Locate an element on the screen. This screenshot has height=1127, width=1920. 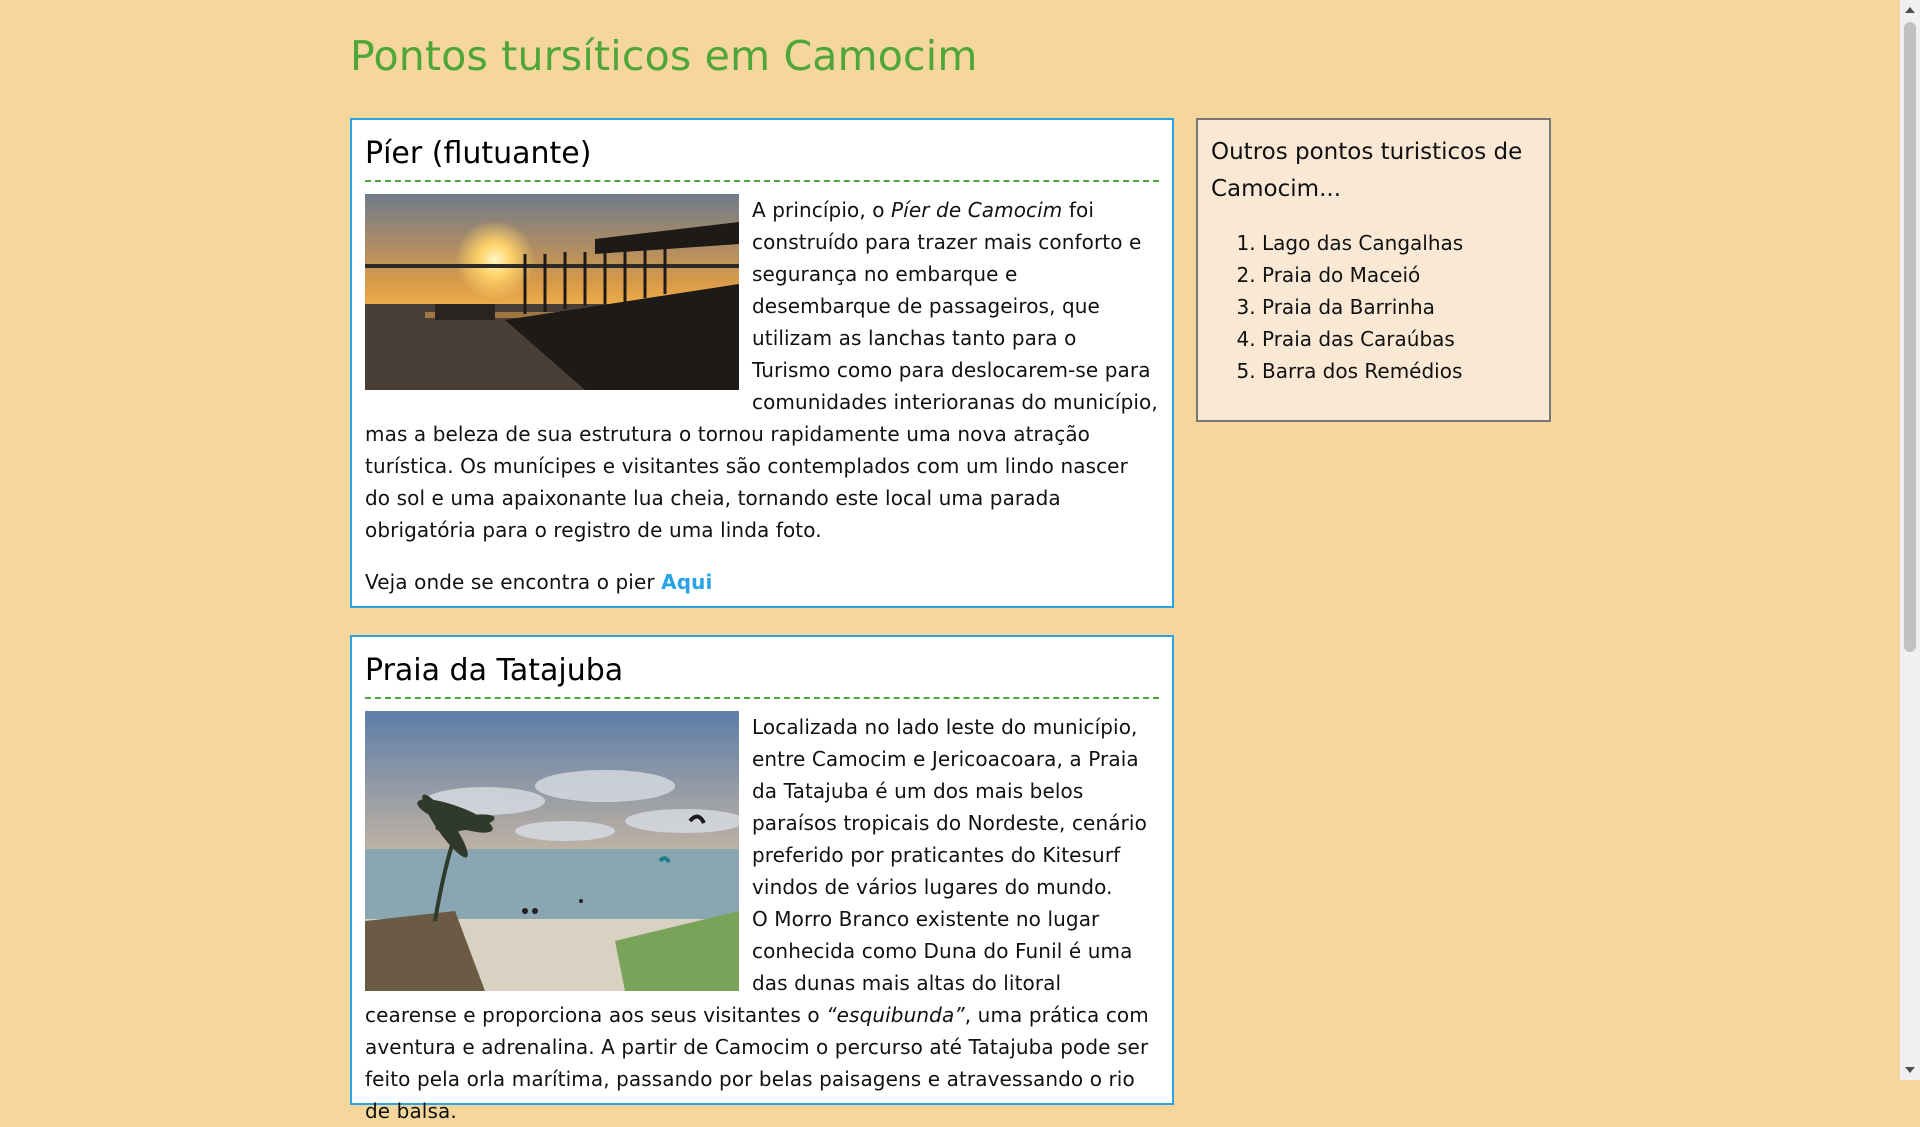
list-item: Lago das Cangalhas is located at coordinates (1399, 243).